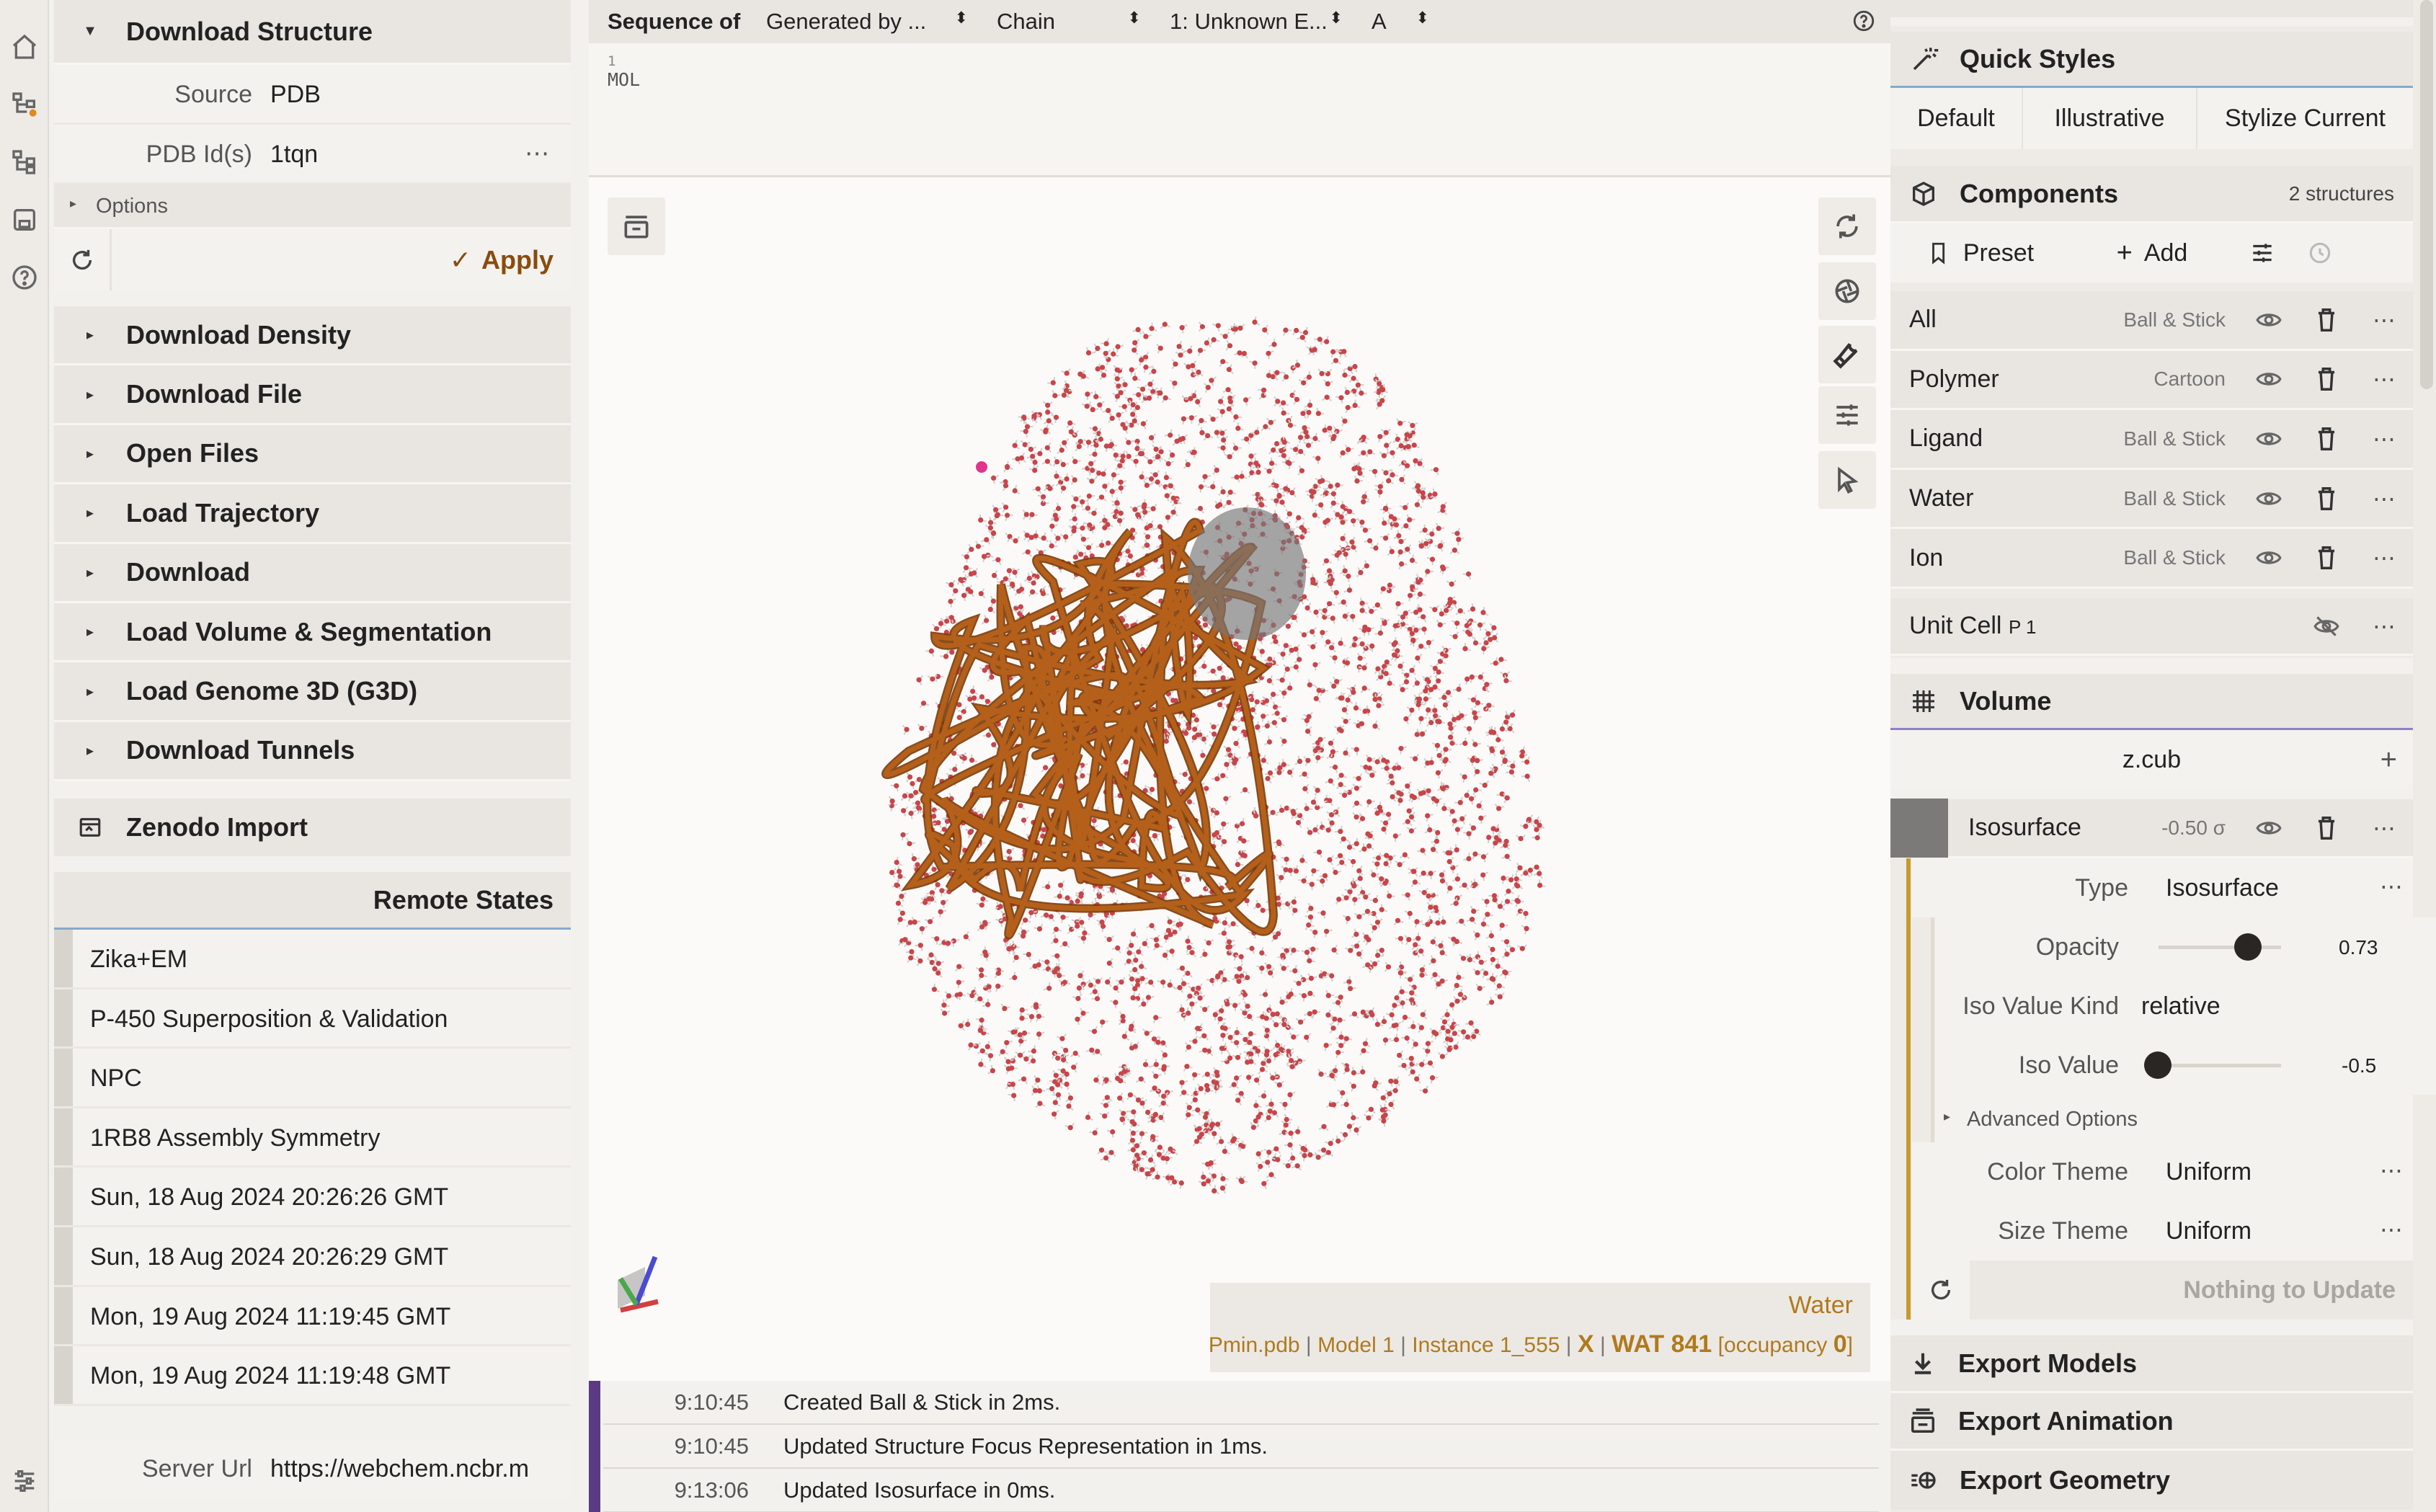 This screenshot has width=2436, height=1512. Describe the element at coordinates (1400, 22) in the screenshot. I see `chain-select: A ⬍` at that location.